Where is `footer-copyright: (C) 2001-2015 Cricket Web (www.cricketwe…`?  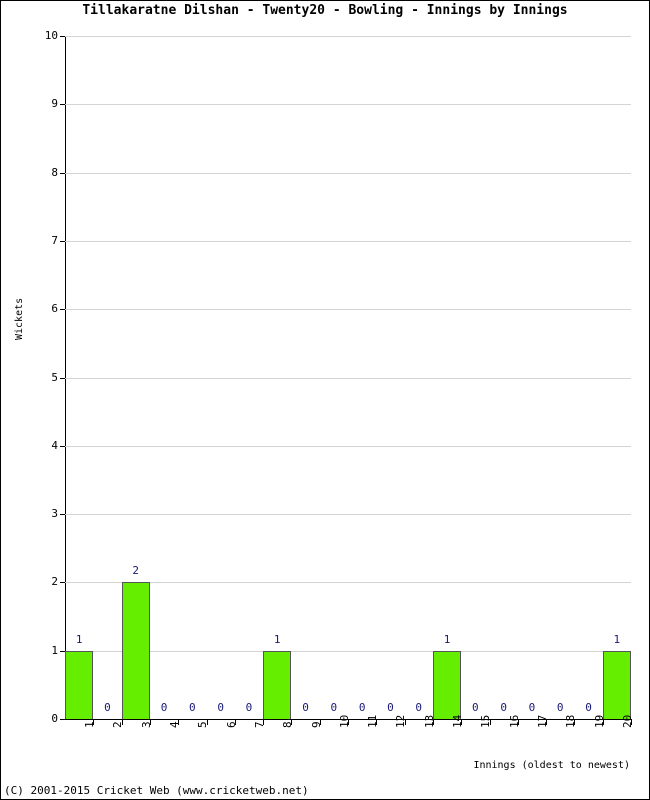 footer-copyright: (C) 2001-2015 Cricket Web (www.cricketwe… is located at coordinates (156, 790).